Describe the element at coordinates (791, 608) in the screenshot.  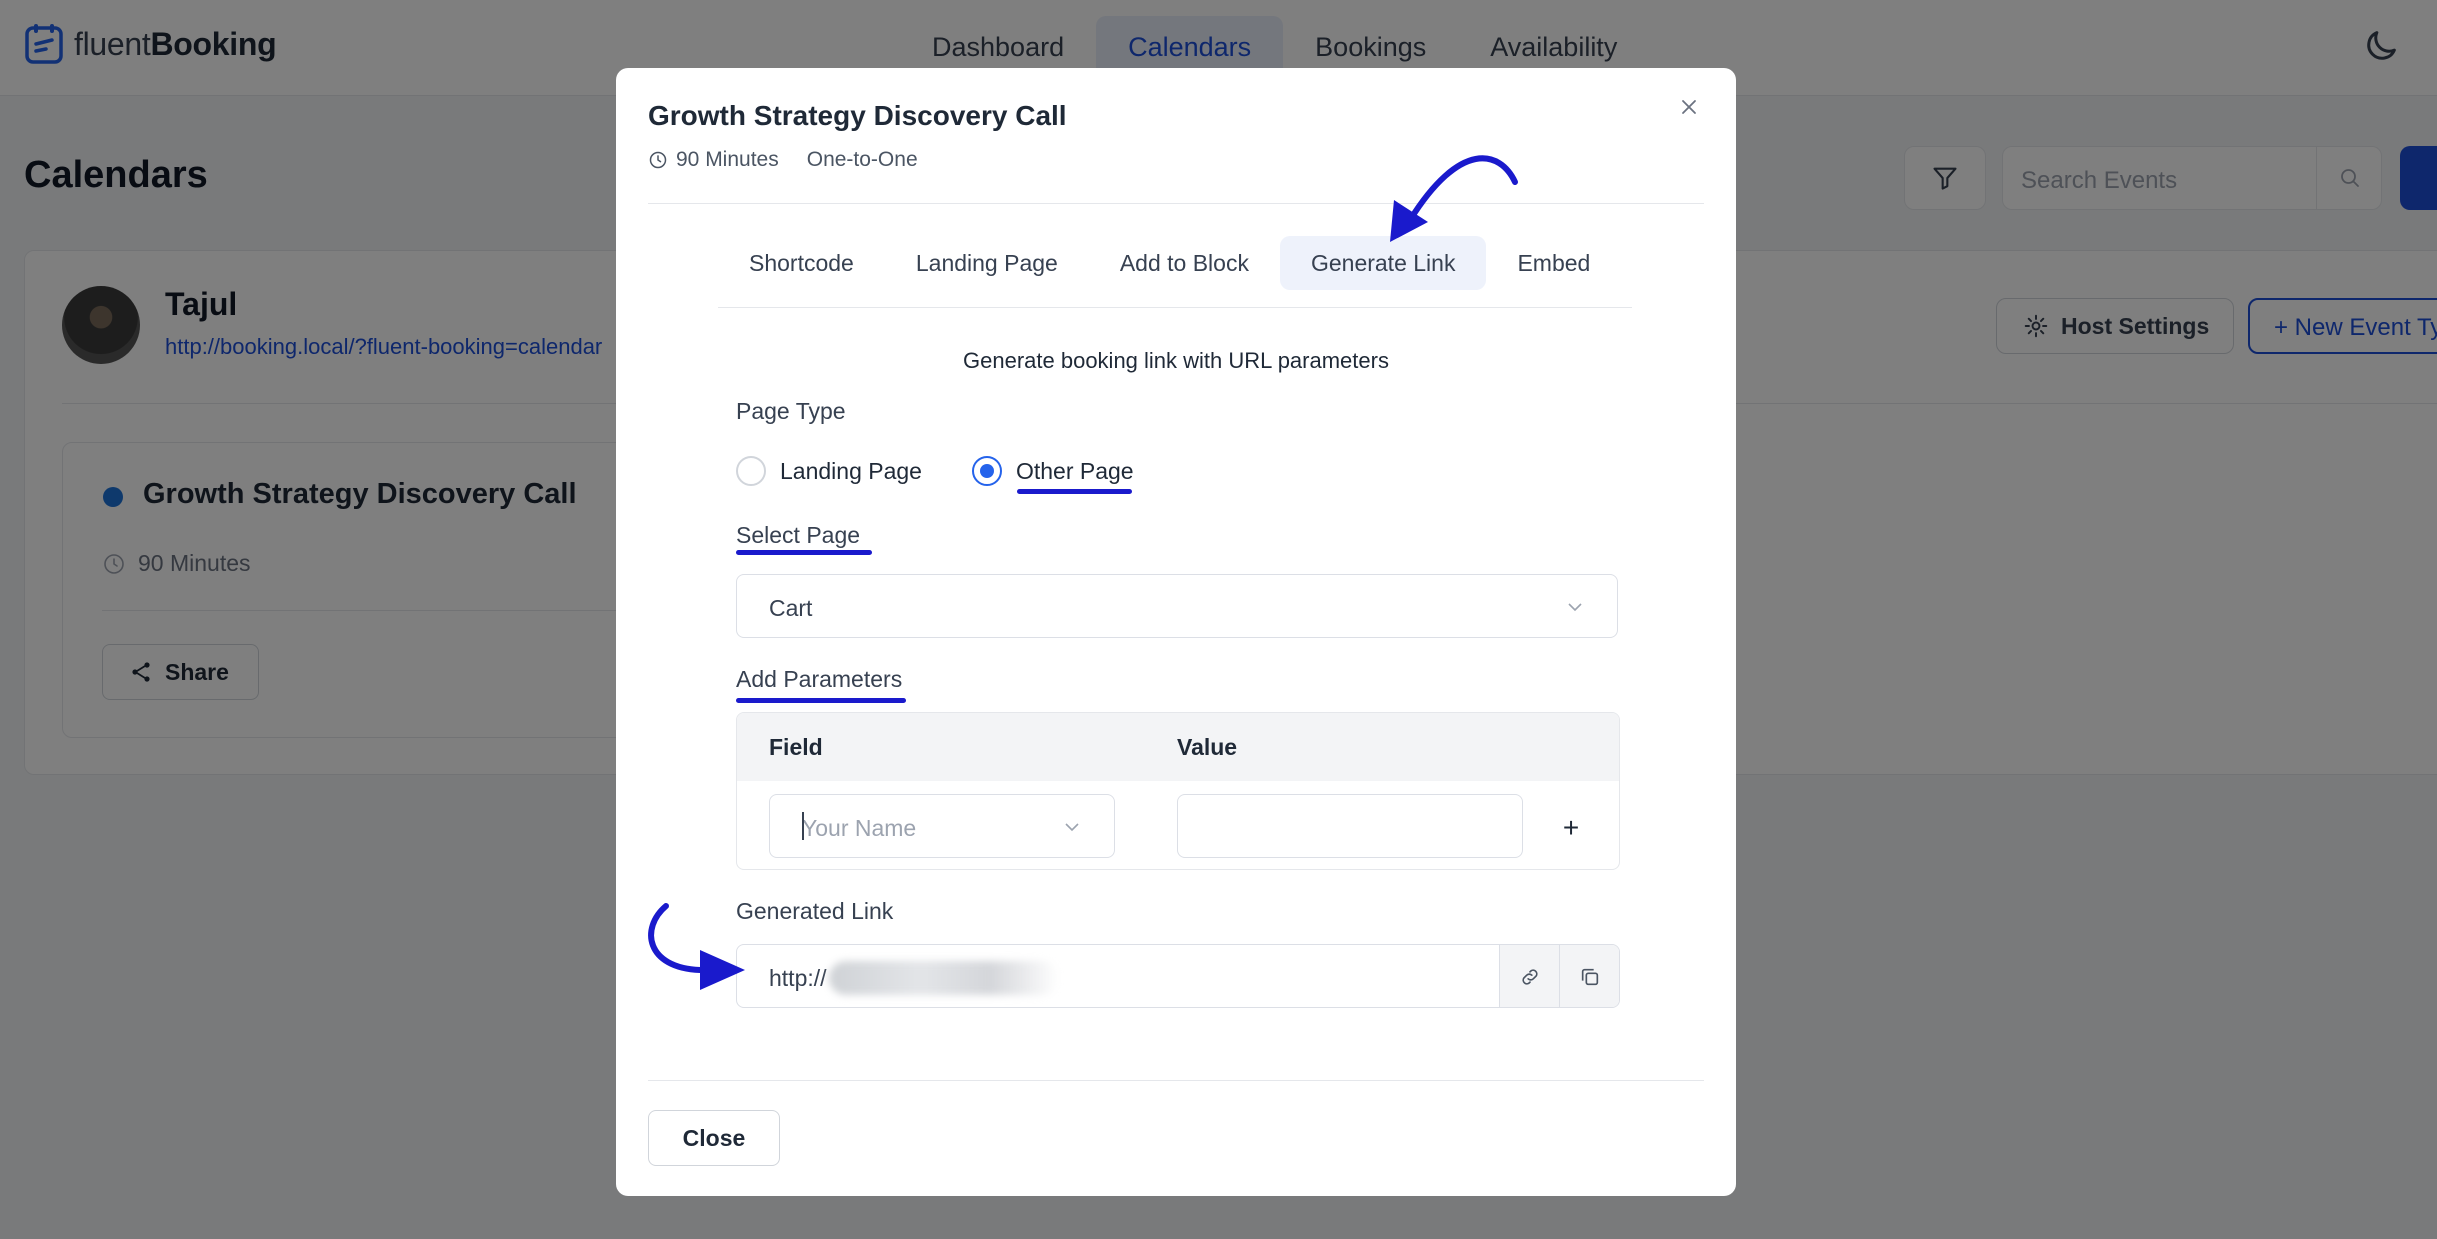
I see `select-page-value: Cart` at that location.